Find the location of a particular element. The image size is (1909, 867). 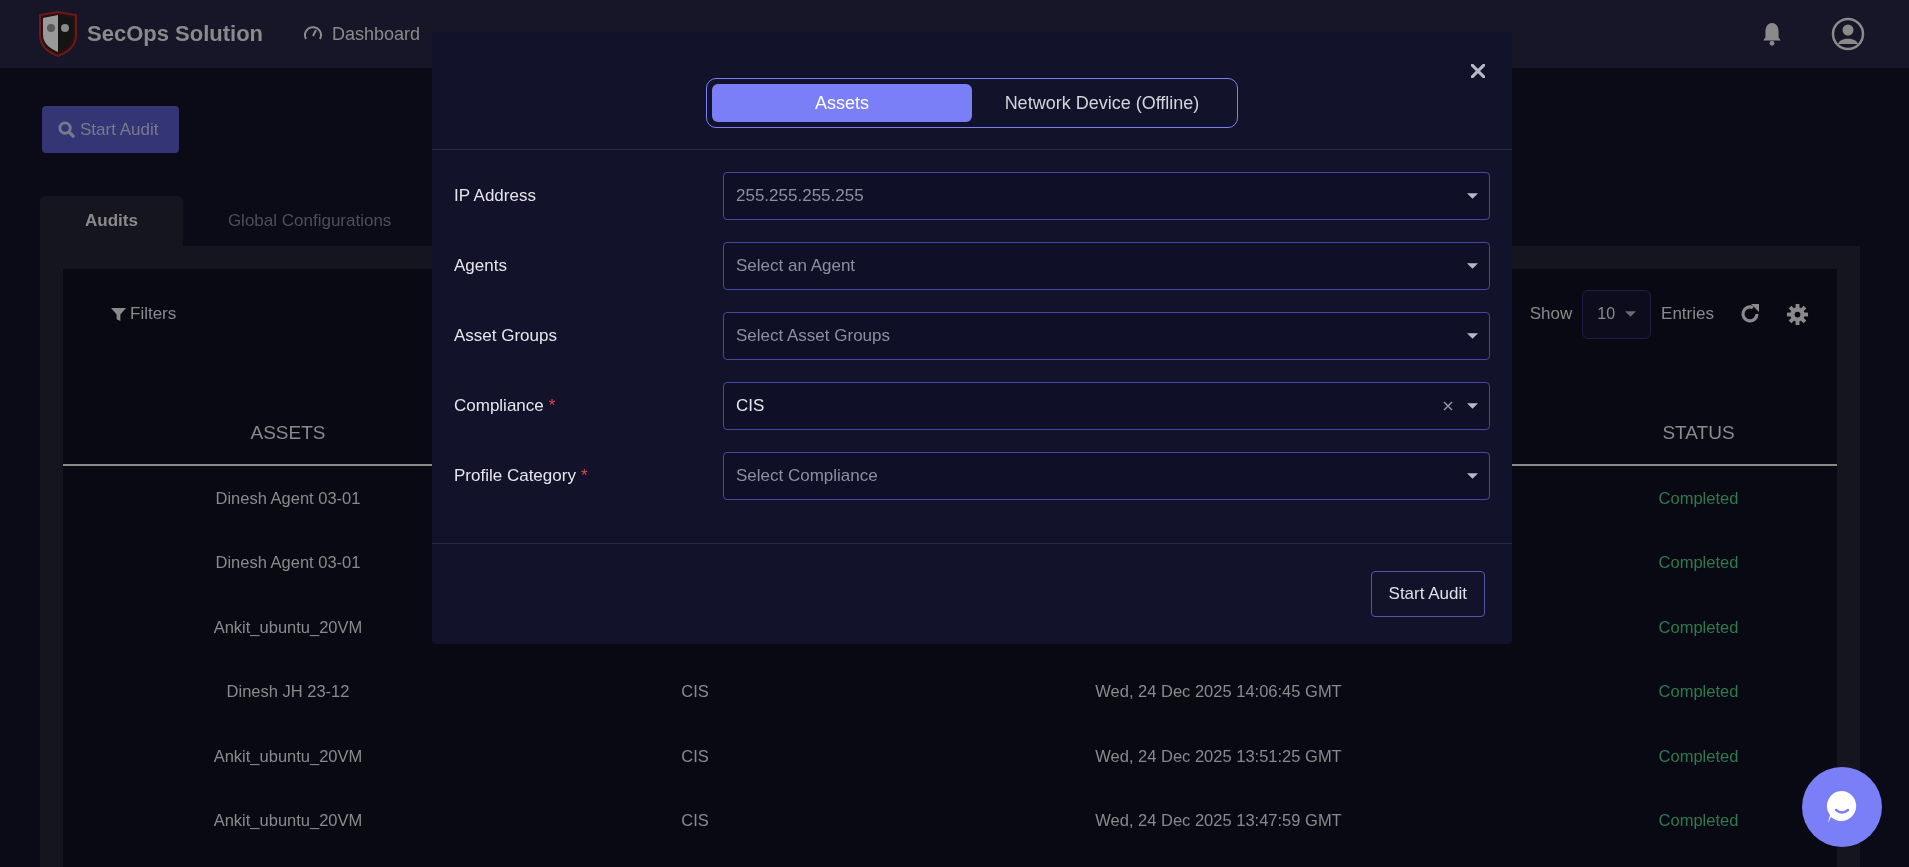

filter-icon is located at coordinates (118, 314).